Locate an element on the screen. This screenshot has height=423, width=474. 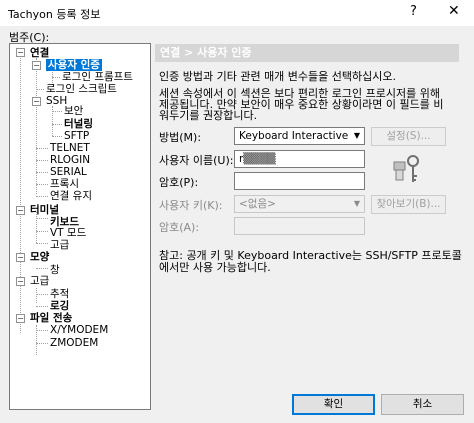
tree-item-user-auth: 사용자 인증 is located at coordinates (74, 65).